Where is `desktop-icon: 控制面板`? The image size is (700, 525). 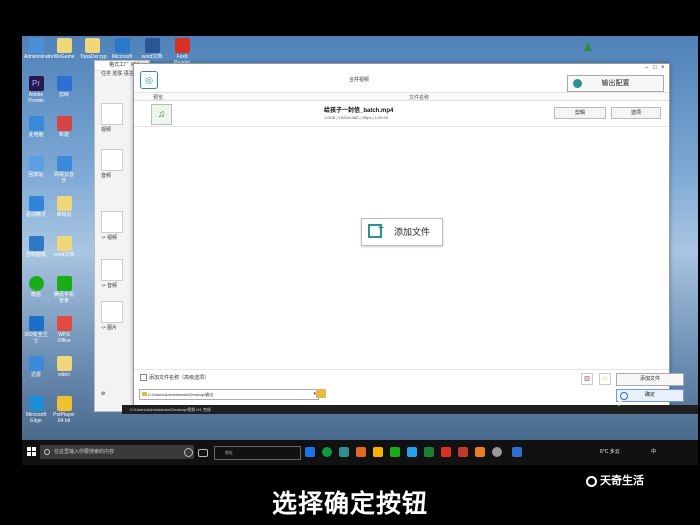 desktop-icon: 控制面板 is located at coordinates (36, 247).